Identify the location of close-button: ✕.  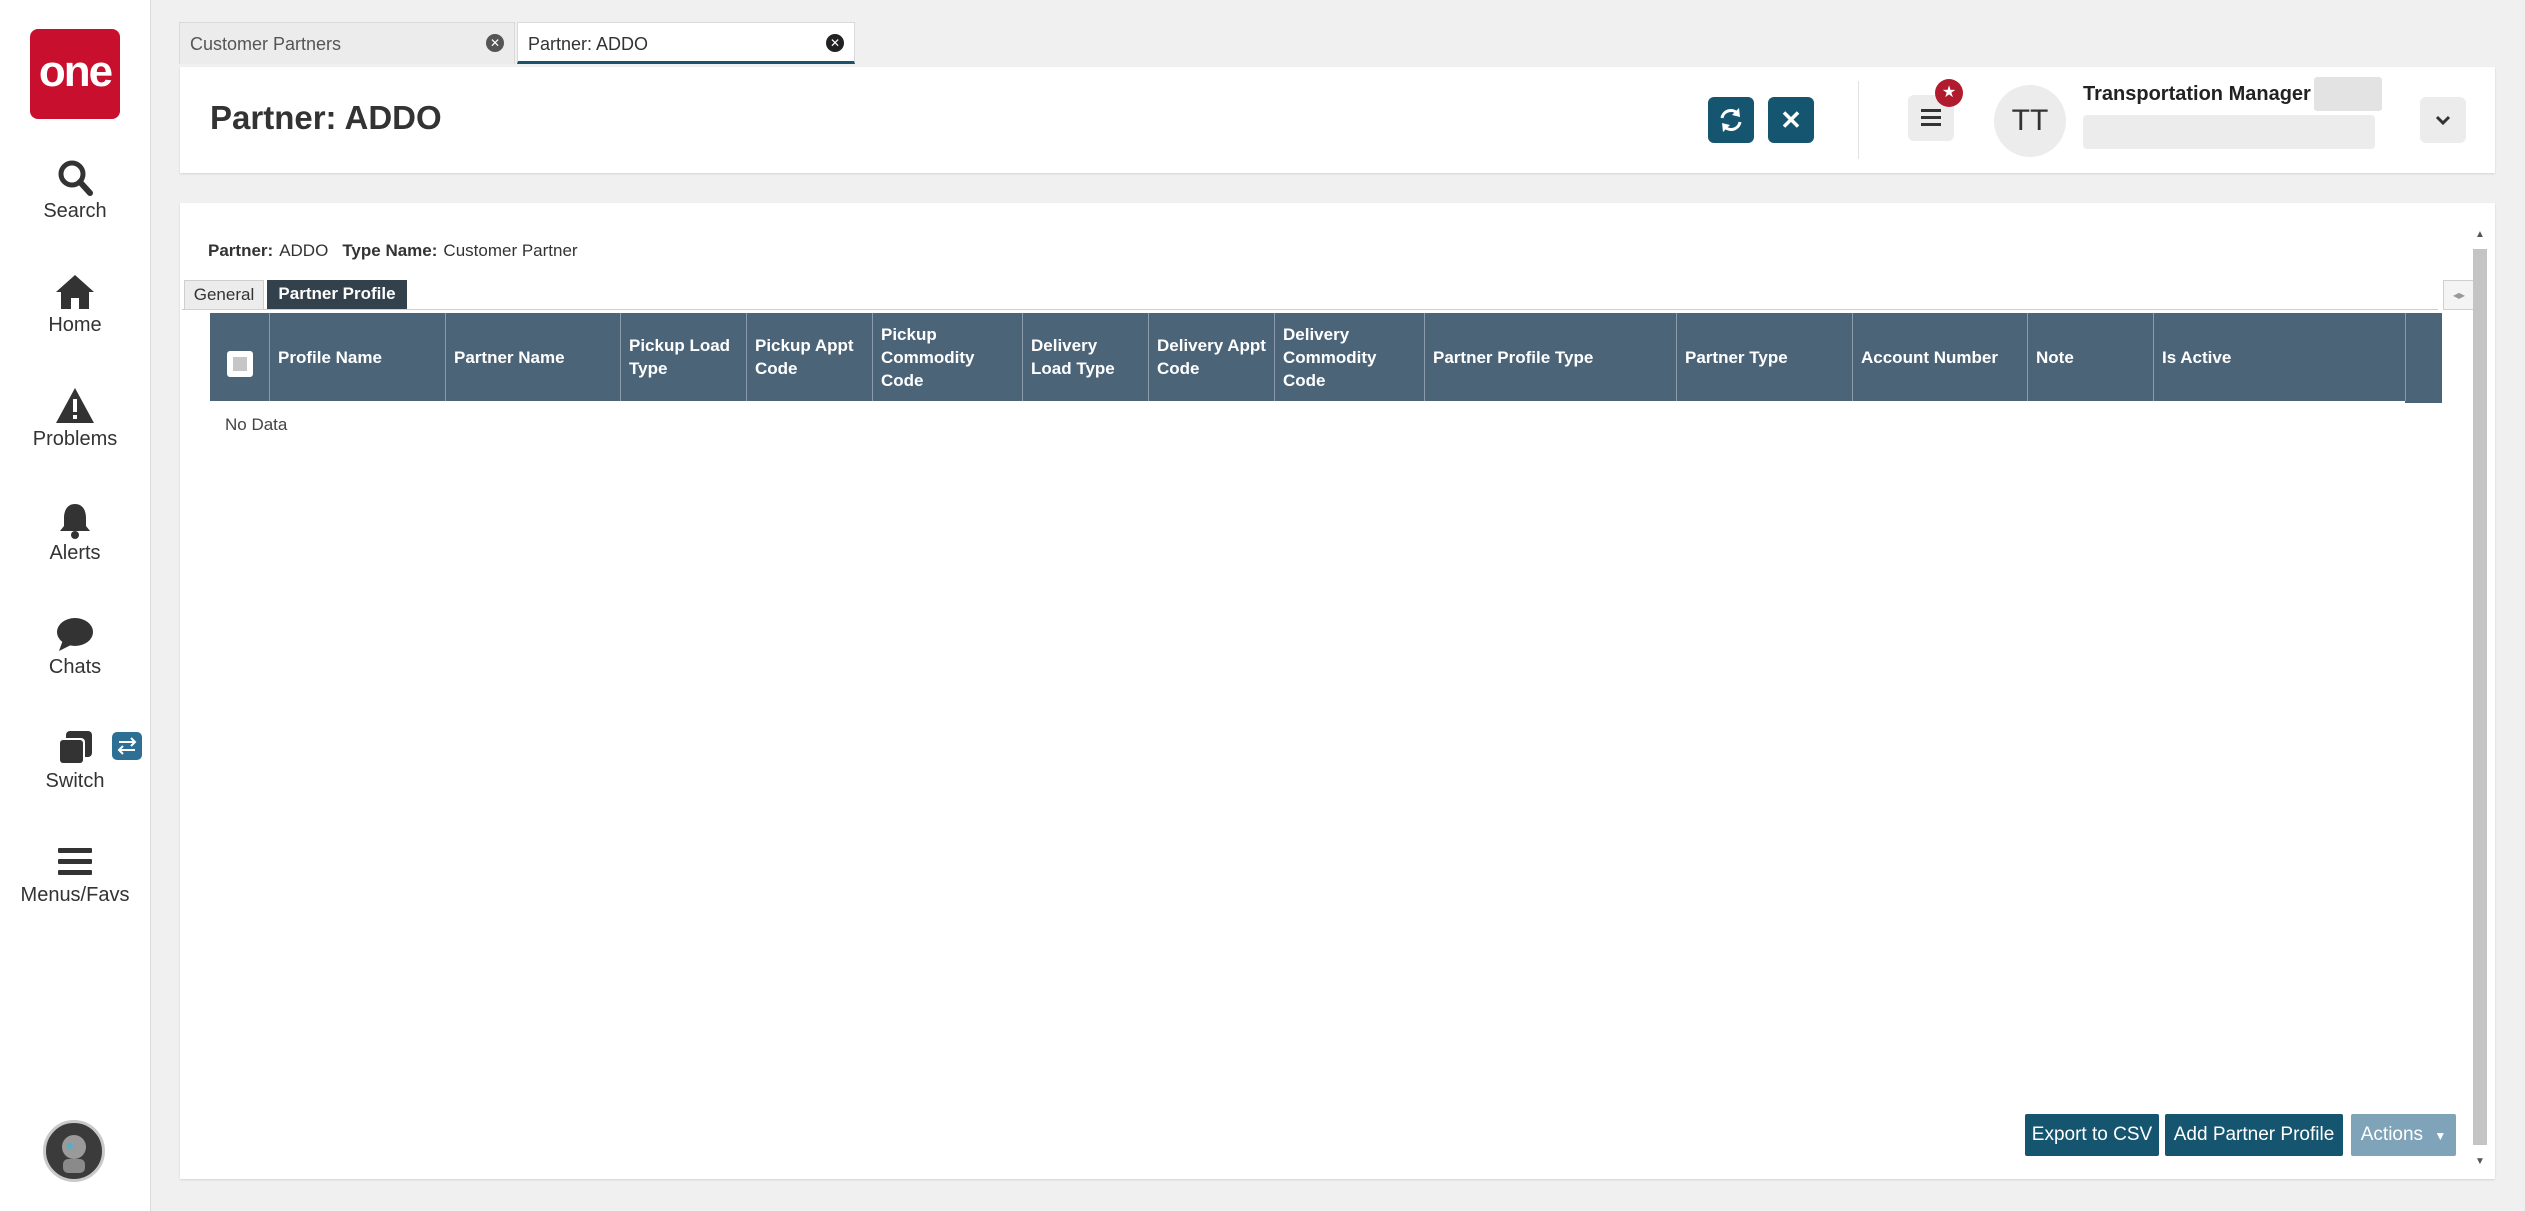
(1791, 120).